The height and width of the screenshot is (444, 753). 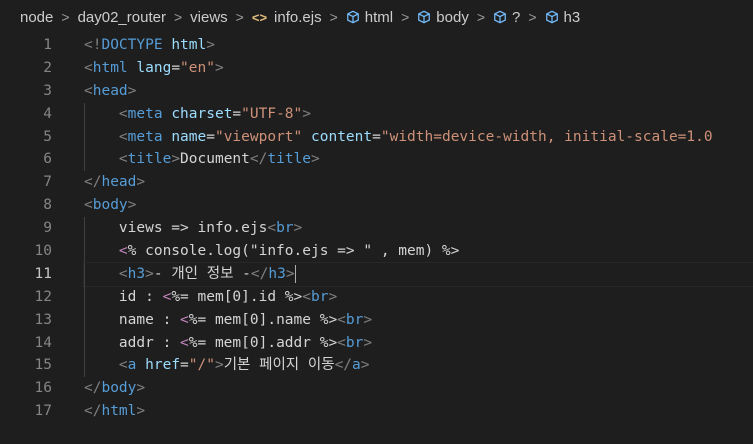 I want to click on code-token: "viewport", so click(x=258, y=136).